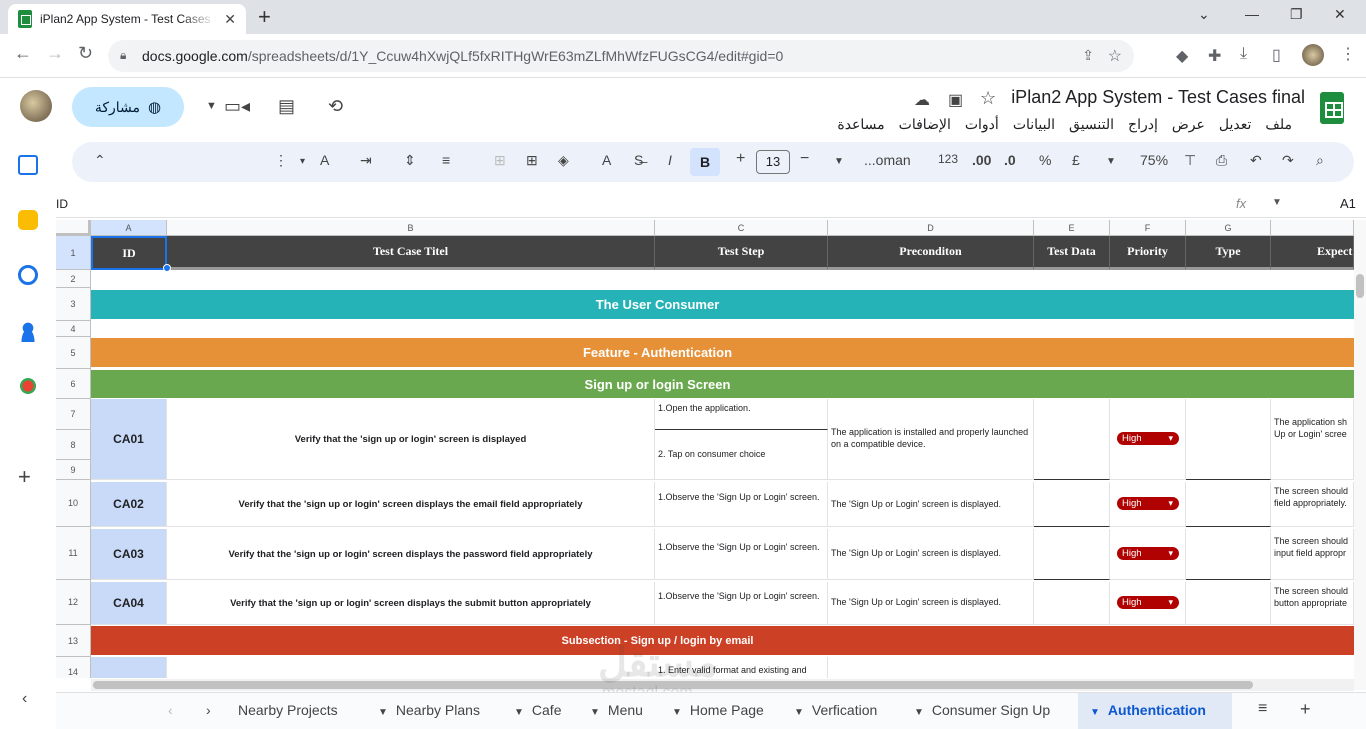 The height and width of the screenshot is (729, 1366). Describe the element at coordinates (129, 253) in the screenshot. I see `header-cell-id: ID` at that location.